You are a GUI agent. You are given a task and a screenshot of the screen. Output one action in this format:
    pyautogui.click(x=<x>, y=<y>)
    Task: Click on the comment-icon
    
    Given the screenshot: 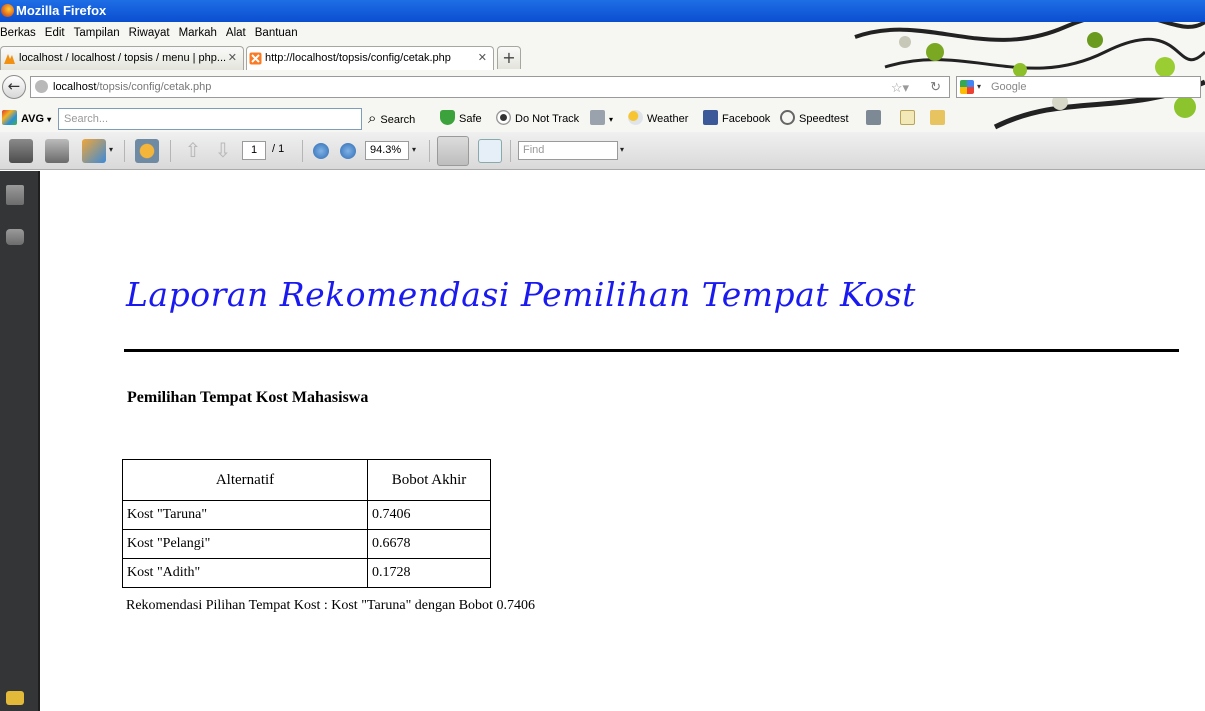 What is the action you would take?
    pyautogui.click(x=15, y=698)
    